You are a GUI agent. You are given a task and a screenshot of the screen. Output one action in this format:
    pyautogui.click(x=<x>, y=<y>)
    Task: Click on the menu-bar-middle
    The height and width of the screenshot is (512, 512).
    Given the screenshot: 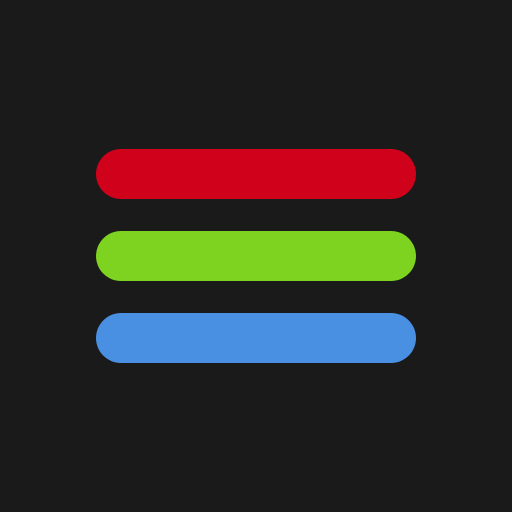 What is the action you would take?
    pyautogui.click(x=256, y=256)
    